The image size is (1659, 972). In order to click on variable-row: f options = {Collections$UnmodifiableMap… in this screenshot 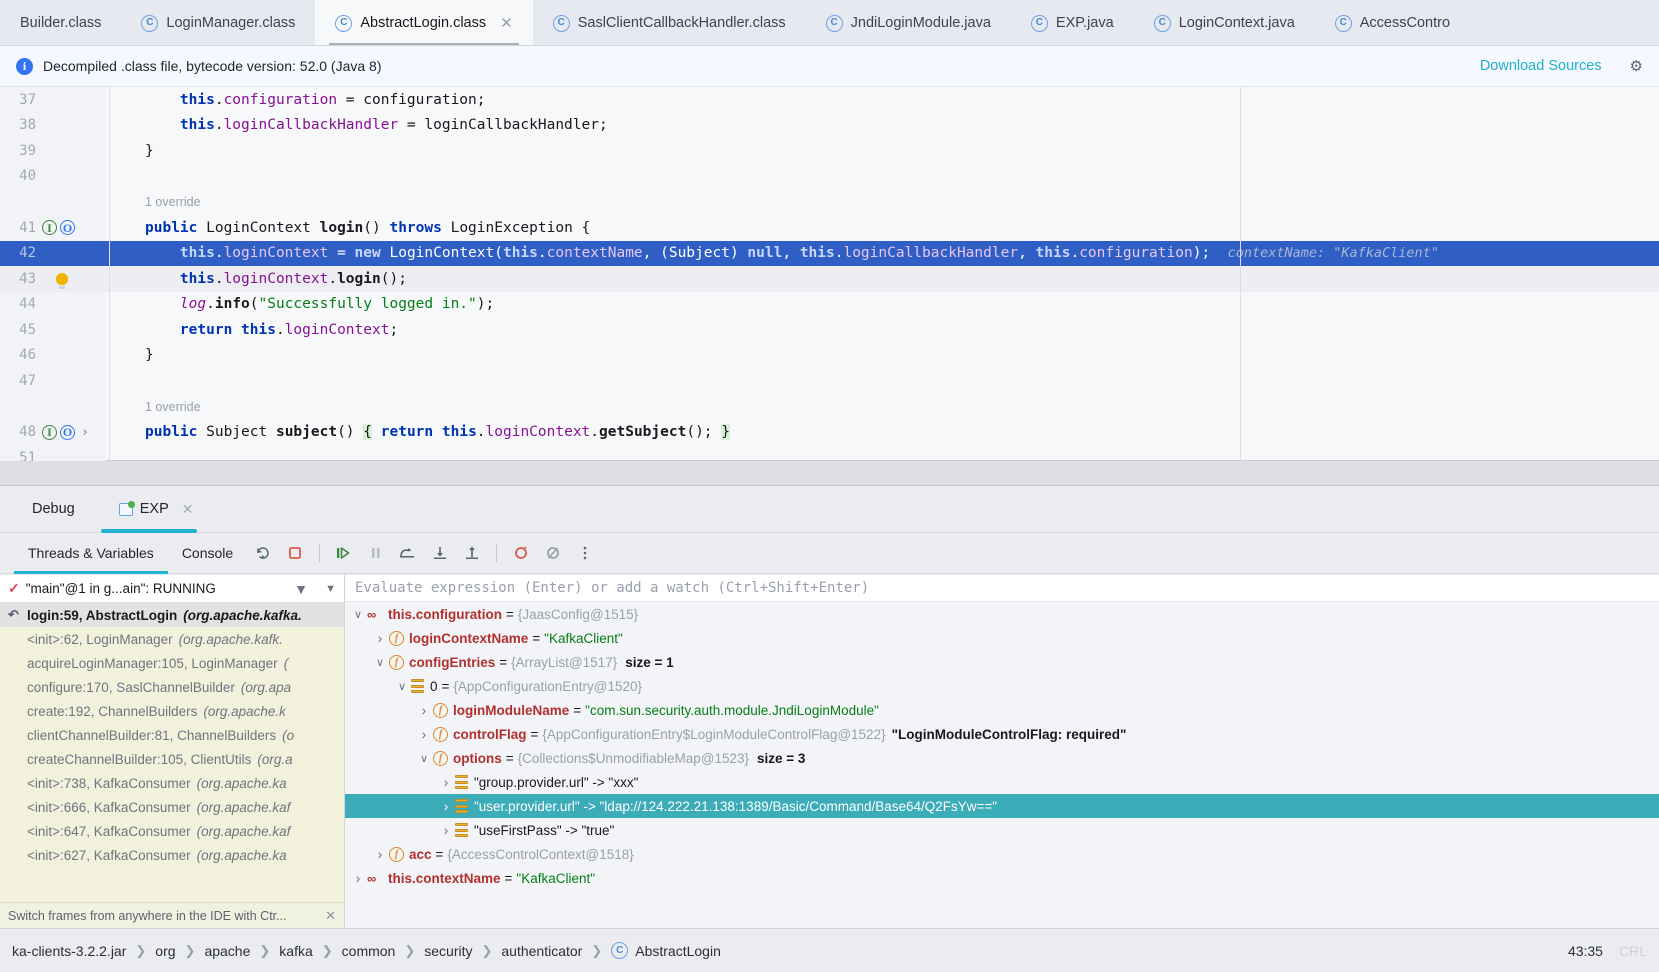, I will do `click(1002, 758)`.